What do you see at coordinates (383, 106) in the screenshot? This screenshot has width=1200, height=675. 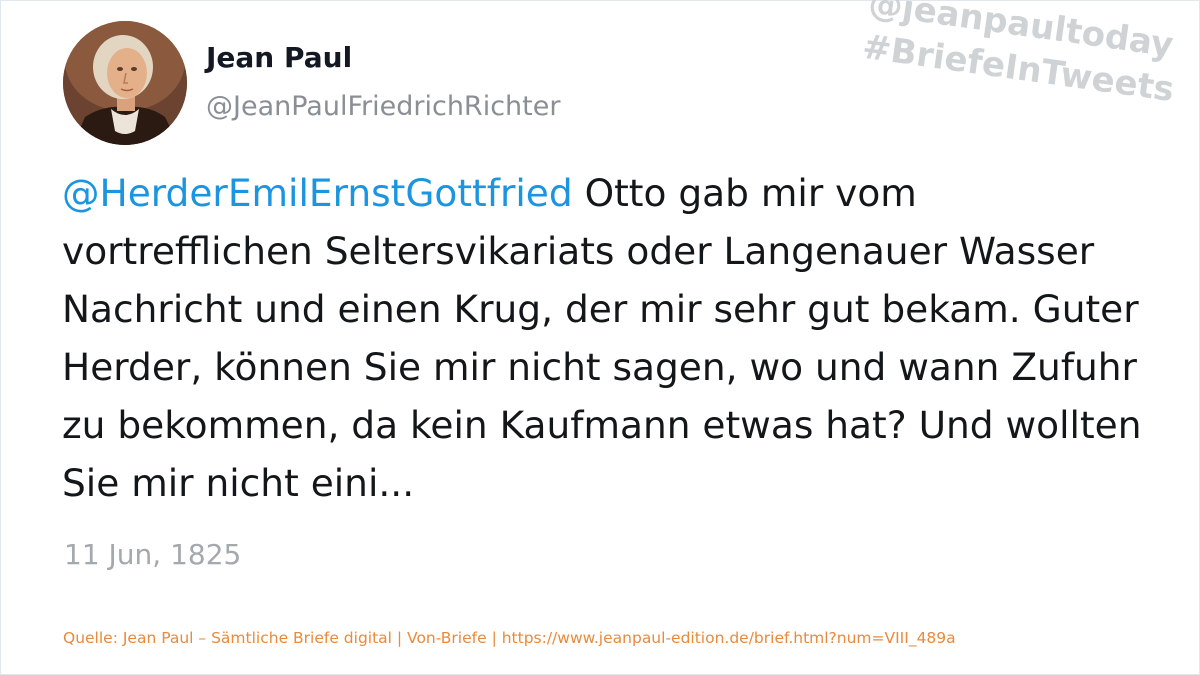 I see `author-handle: @JeanPaulFriedrichRichter` at bounding box center [383, 106].